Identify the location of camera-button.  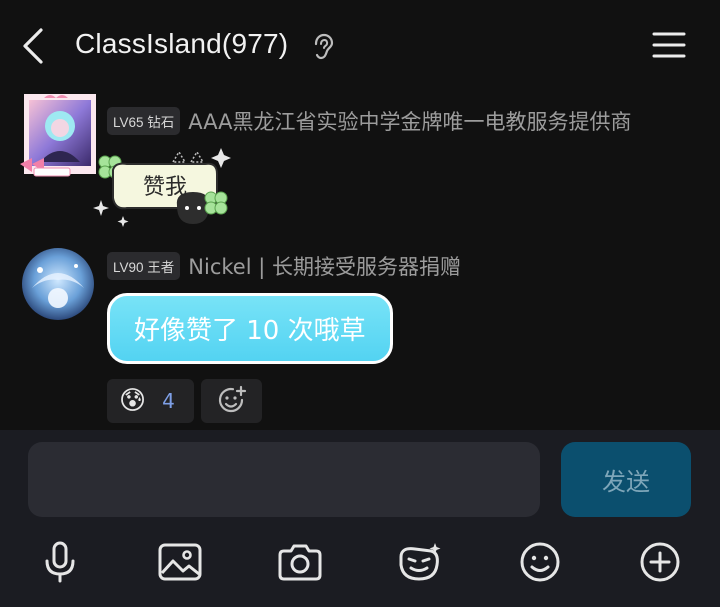
(300, 562).